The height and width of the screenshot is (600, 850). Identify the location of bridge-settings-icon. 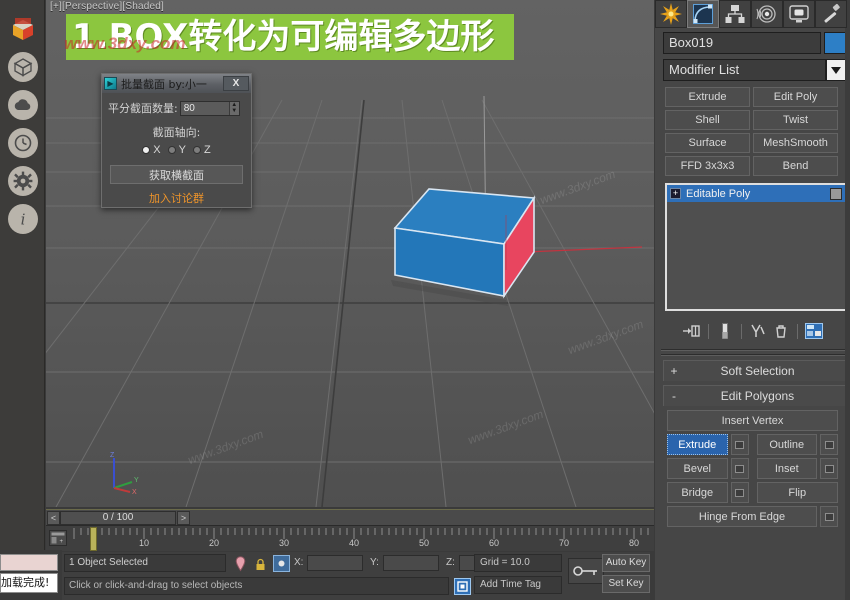
(739, 492).